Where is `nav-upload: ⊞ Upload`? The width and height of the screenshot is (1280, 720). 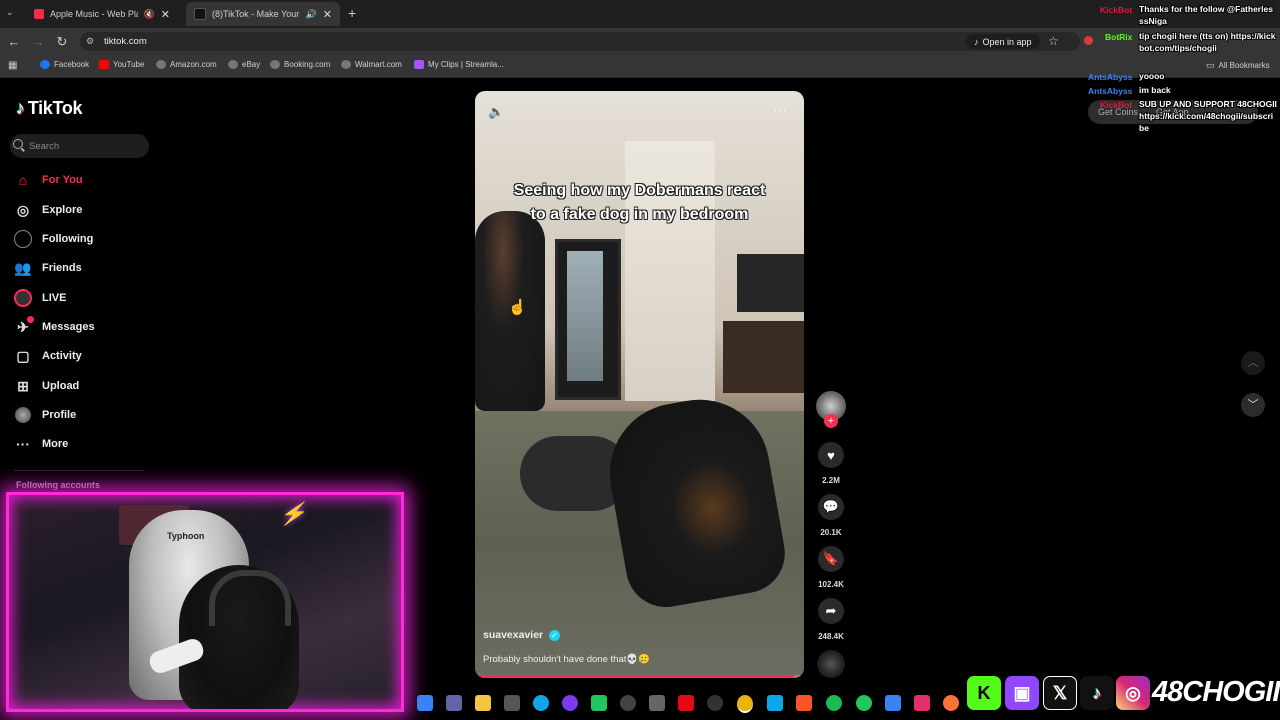 nav-upload: ⊞ Upload is located at coordinates (84, 386).